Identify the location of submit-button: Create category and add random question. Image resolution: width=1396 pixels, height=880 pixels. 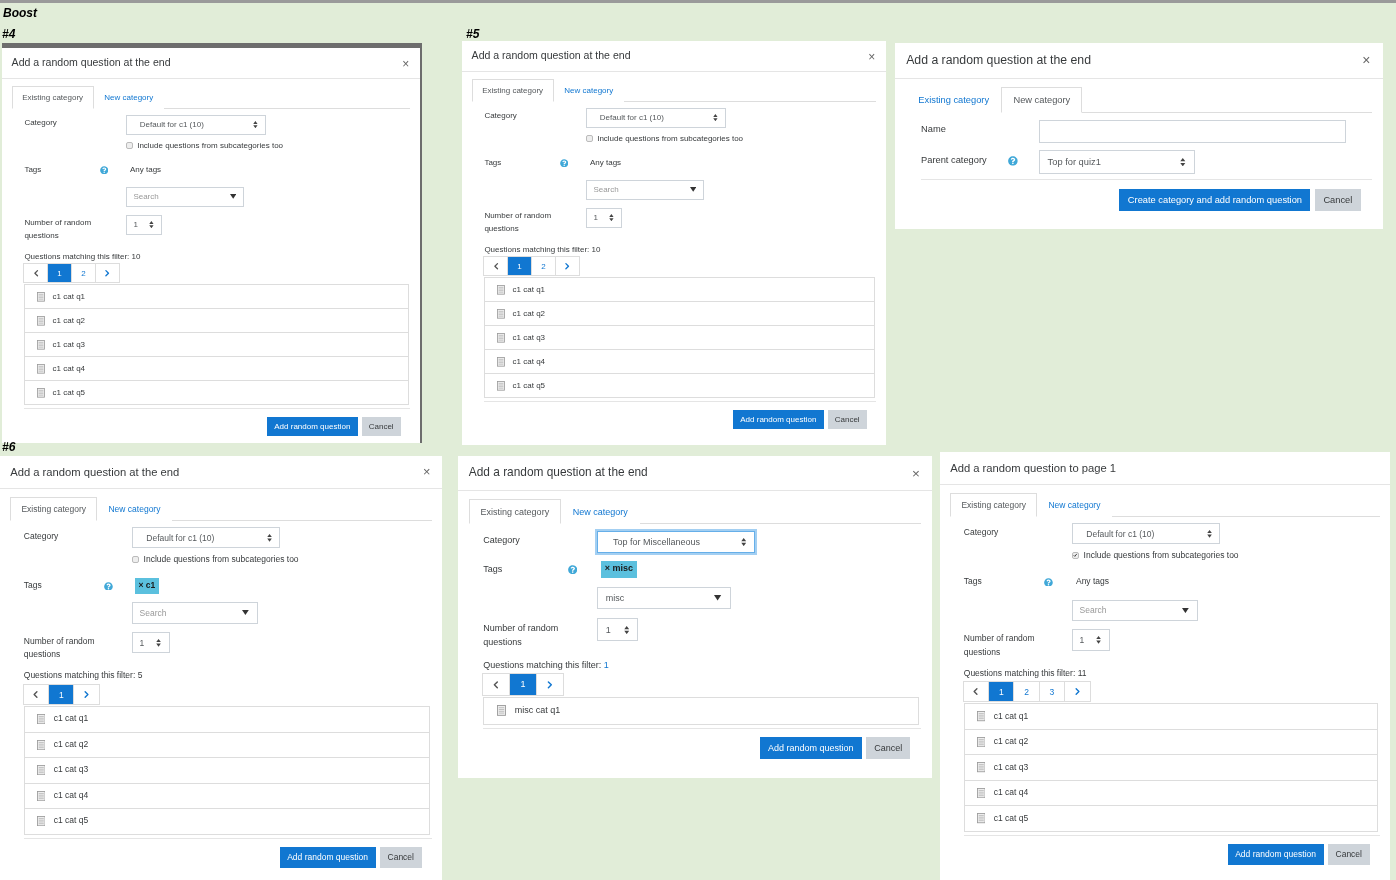
(1215, 199).